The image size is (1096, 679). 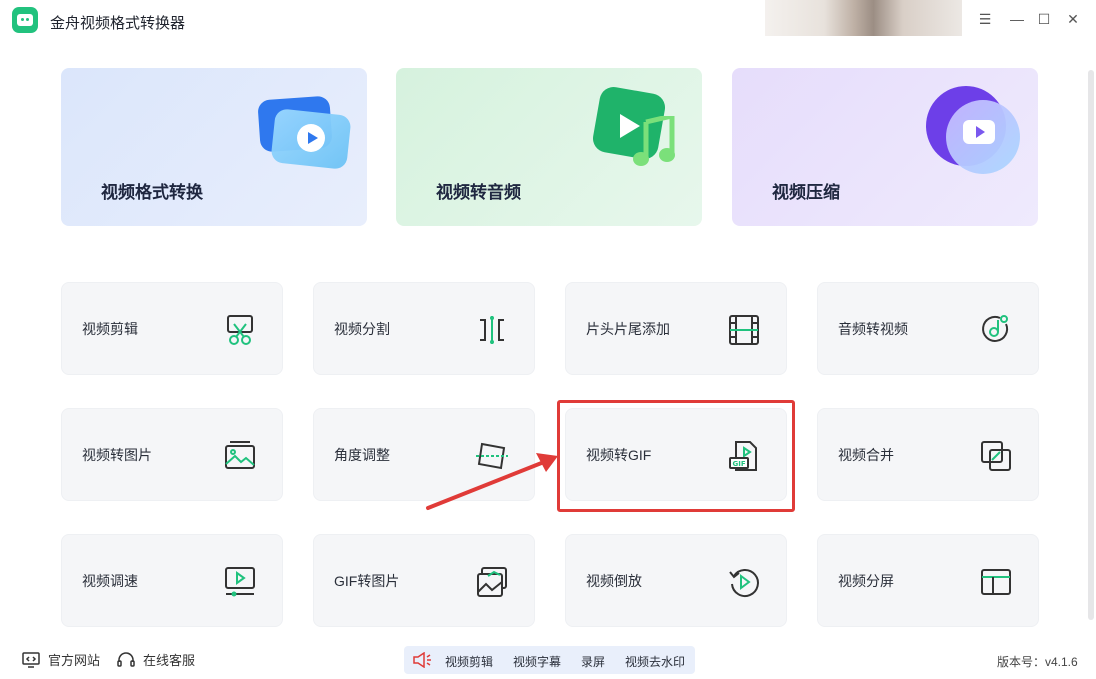 What do you see at coordinates (240, 455) in the screenshot?
I see `image-icon` at bounding box center [240, 455].